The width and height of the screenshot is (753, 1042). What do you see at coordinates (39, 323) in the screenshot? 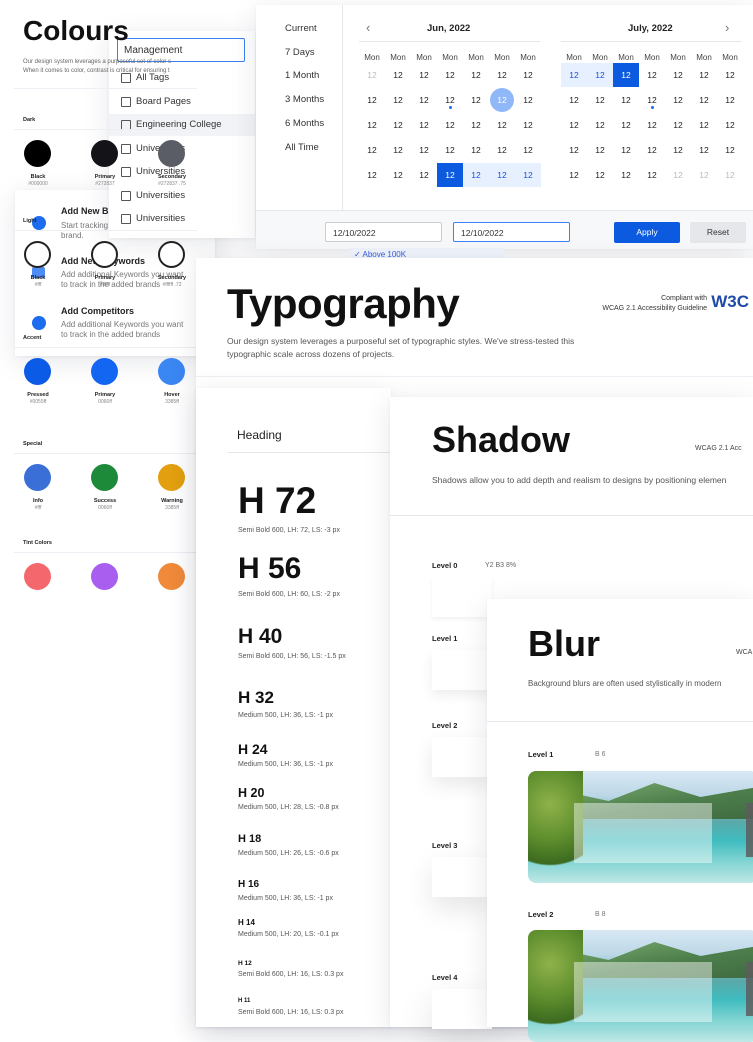
I see `globe-icon` at bounding box center [39, 323].